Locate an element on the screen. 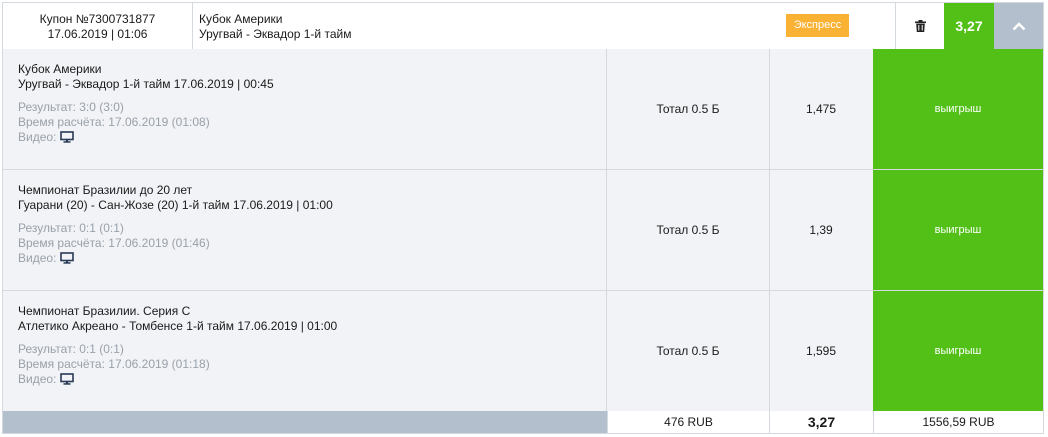  event-settle-time: Время расчёта: 17.06.2019 (01:46) is located at coordinates (114, 243).